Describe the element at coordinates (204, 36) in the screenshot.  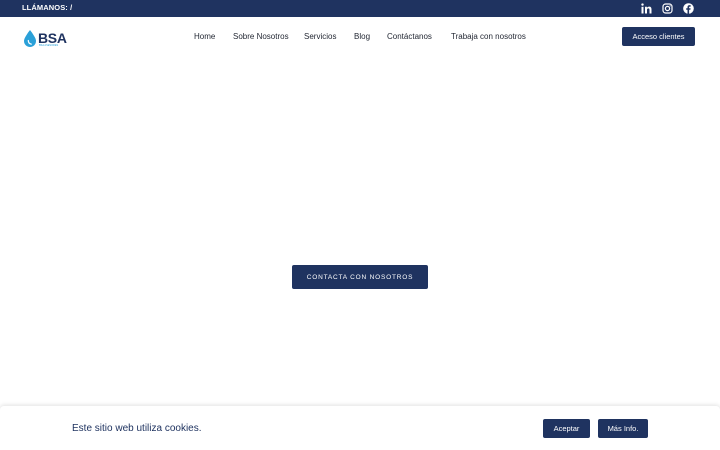
I see `nav-home: Home` at that location.